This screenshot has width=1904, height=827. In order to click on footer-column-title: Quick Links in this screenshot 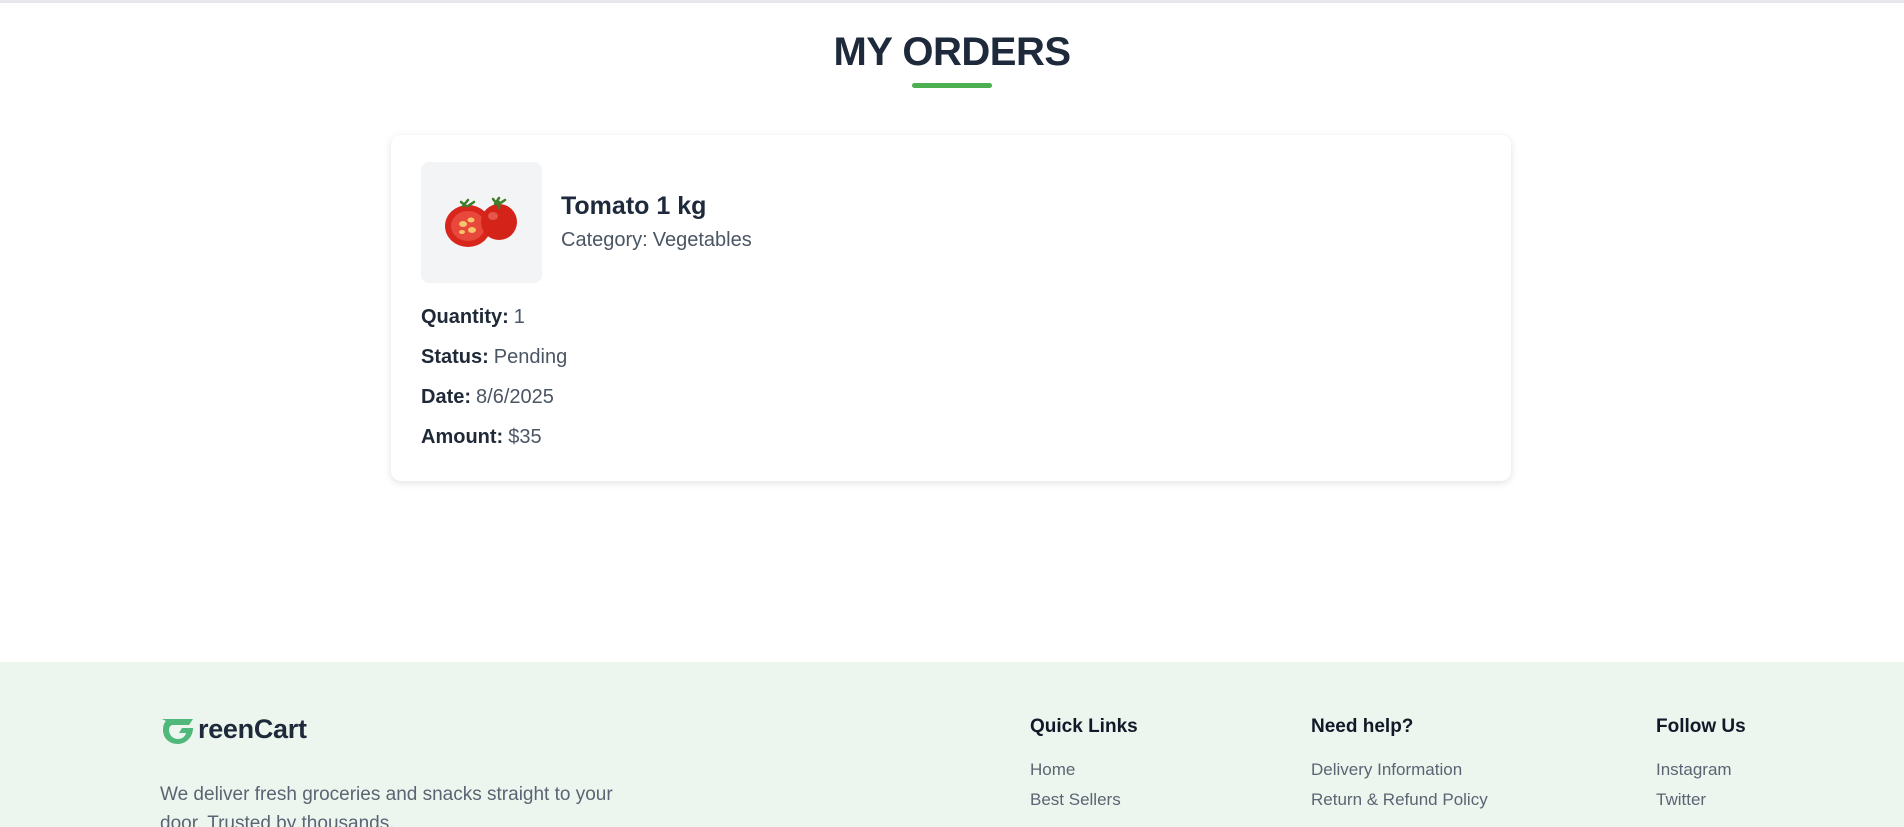, I will do `click(1084, 726)`.